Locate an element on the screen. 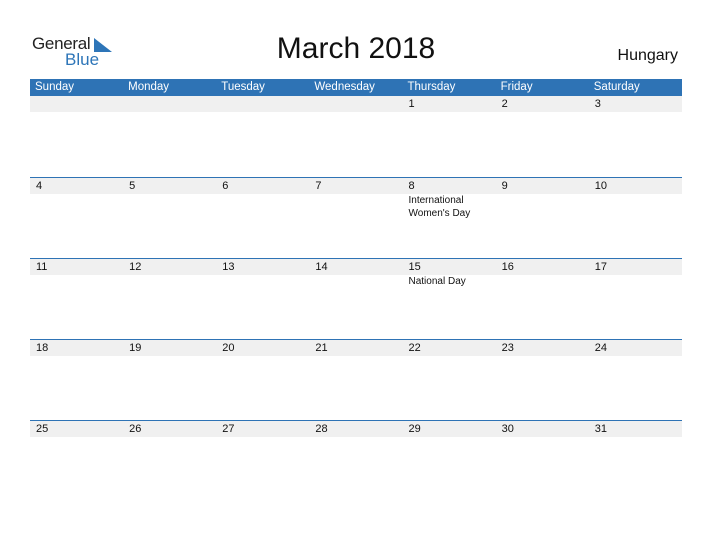 The height and width of the screenshot is (550, 712). events-row: International Women's Day is located at coordinates (356, 207).